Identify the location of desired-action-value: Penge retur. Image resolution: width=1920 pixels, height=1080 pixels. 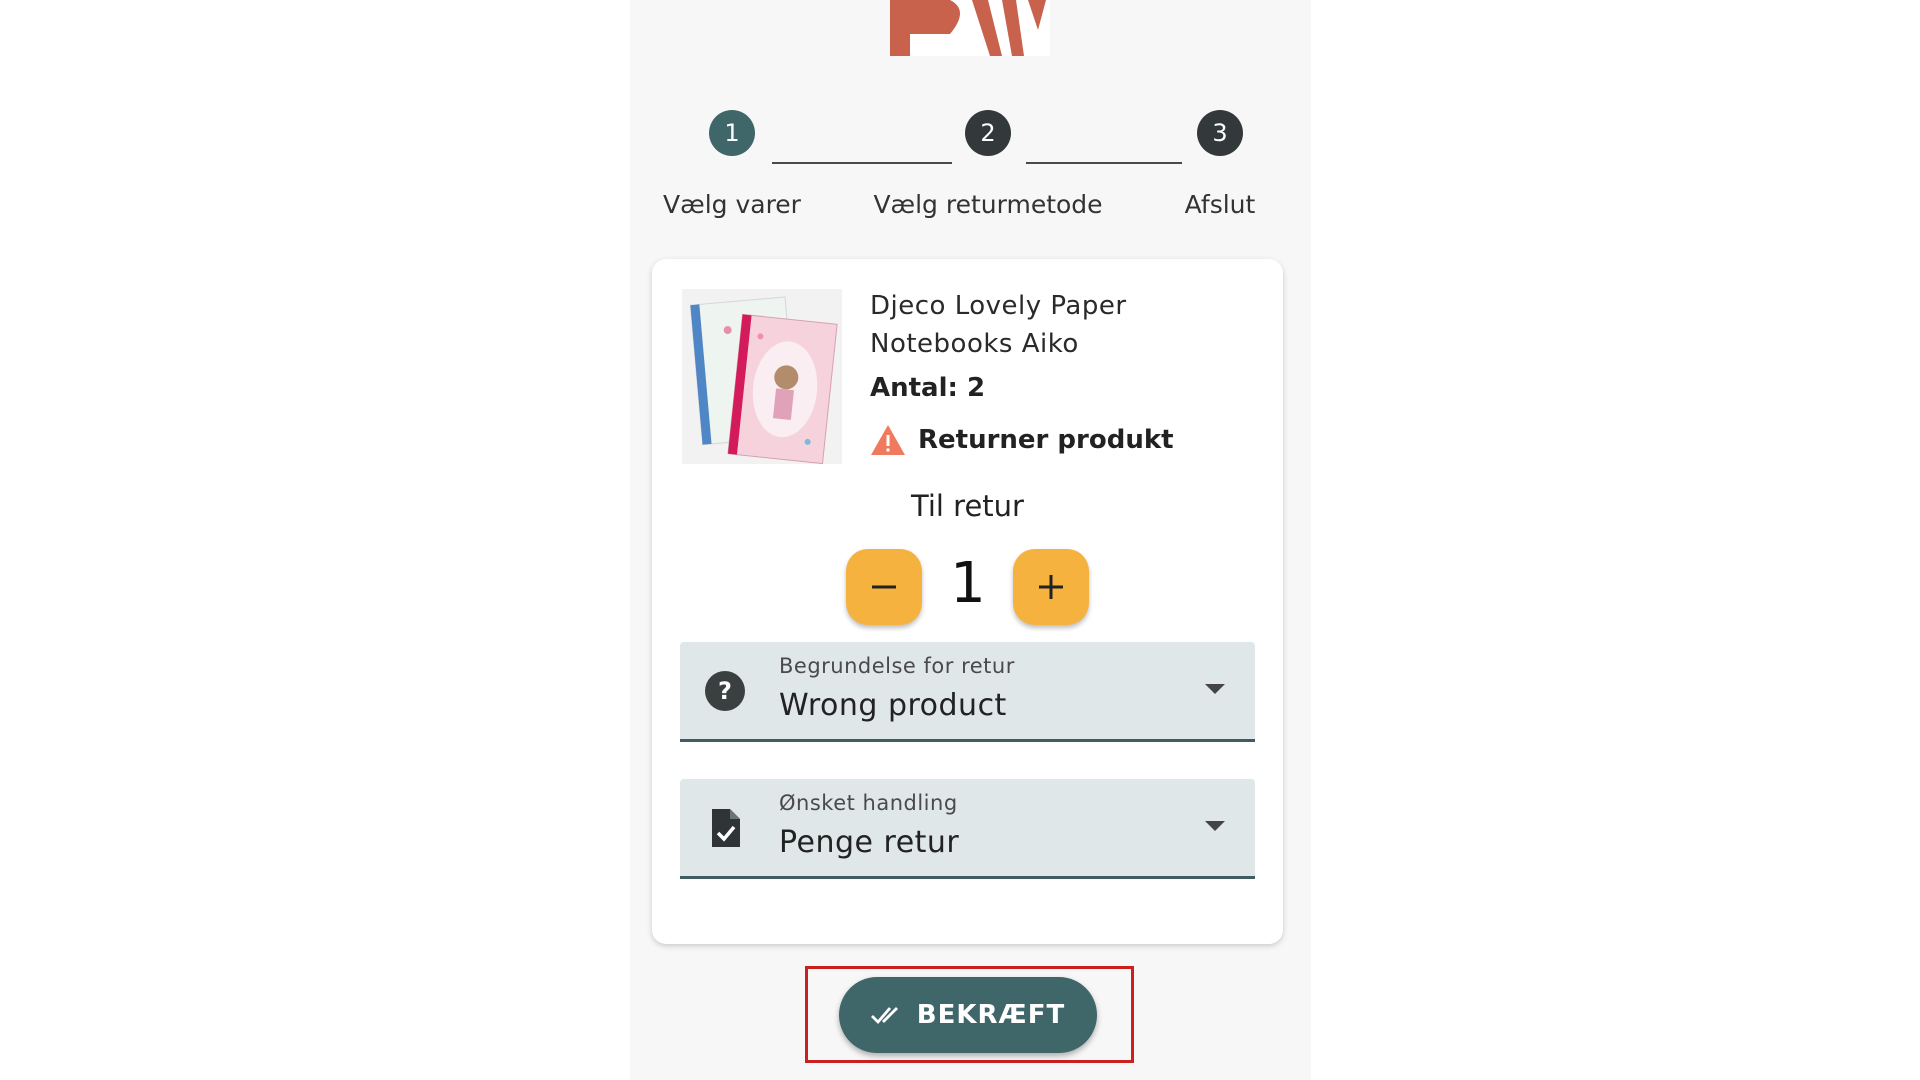
(869, 842).